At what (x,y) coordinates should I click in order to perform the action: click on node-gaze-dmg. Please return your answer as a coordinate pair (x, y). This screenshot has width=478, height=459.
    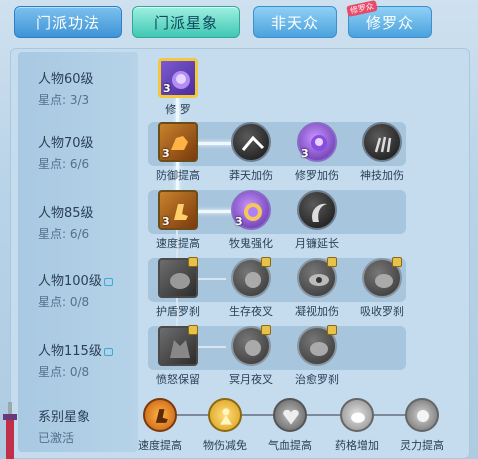
    Looking at the image, I should click on (317, 277).